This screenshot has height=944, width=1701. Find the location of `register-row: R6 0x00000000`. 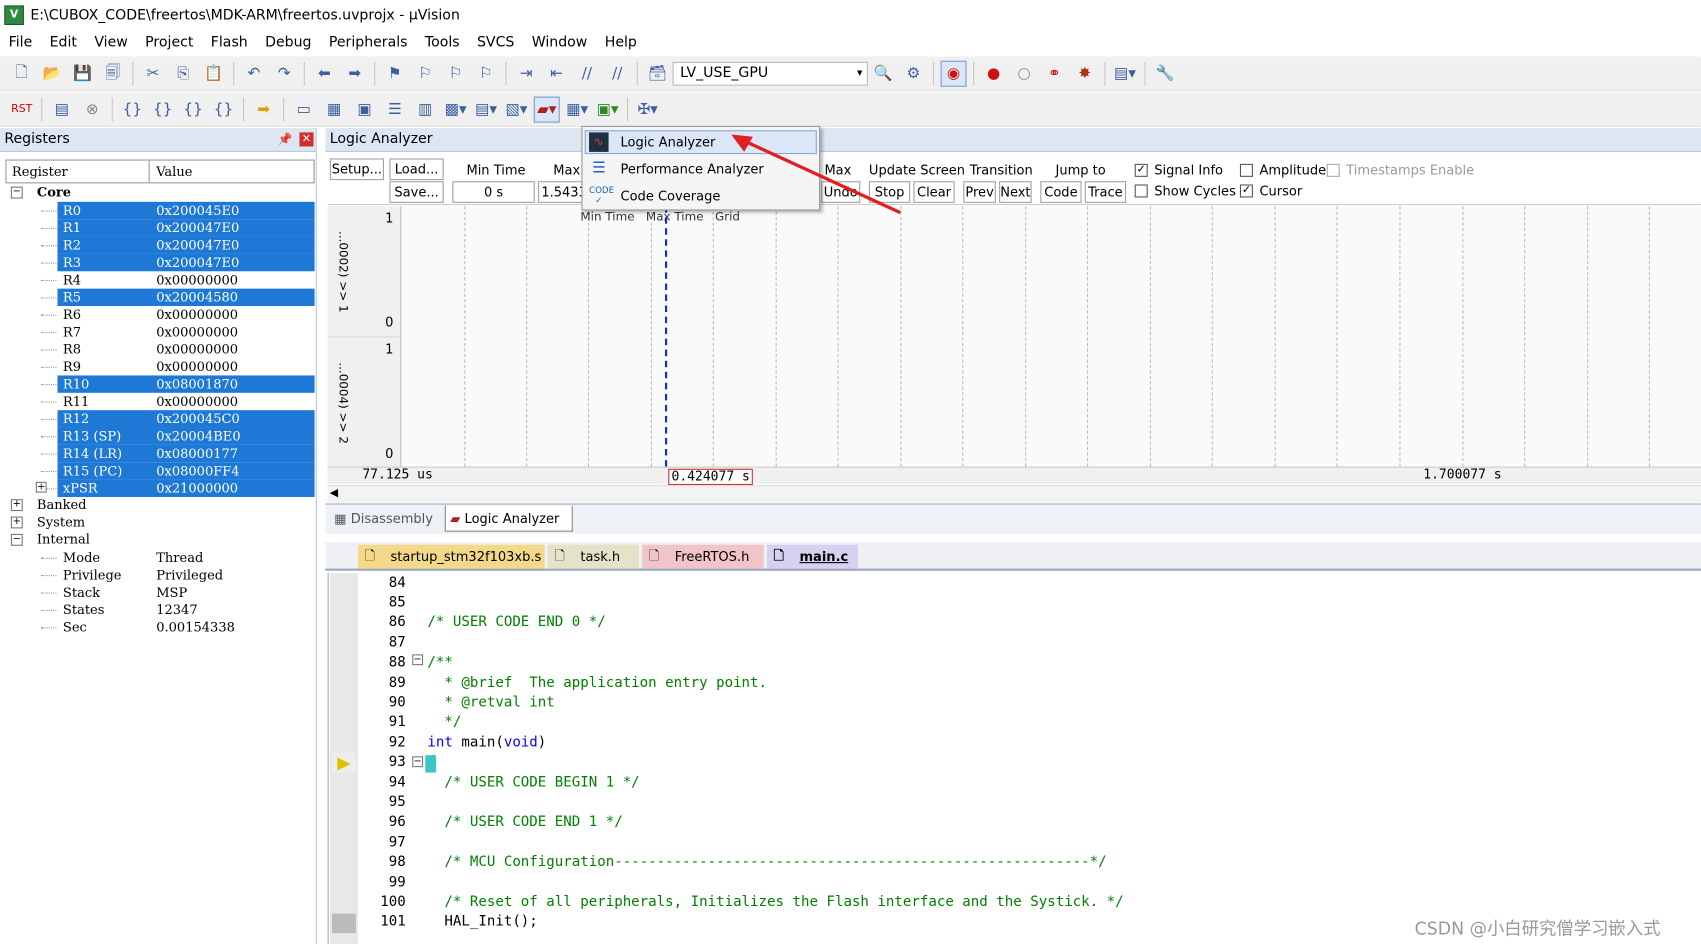

register-row: R6 0x00000000 is located at coordinates (158, 314).